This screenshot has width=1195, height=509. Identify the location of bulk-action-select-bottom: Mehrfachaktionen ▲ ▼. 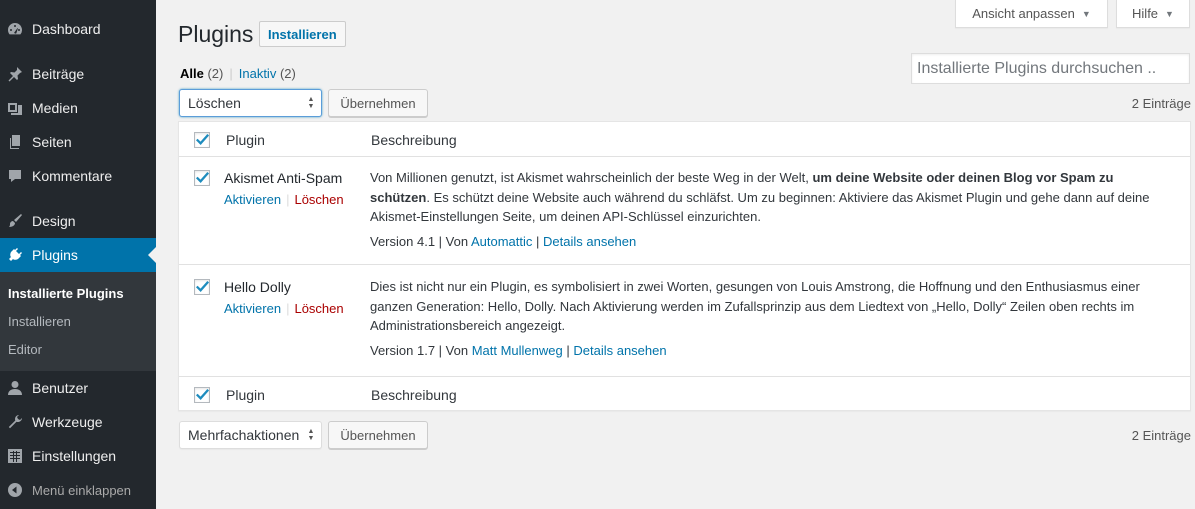
(250, 435).